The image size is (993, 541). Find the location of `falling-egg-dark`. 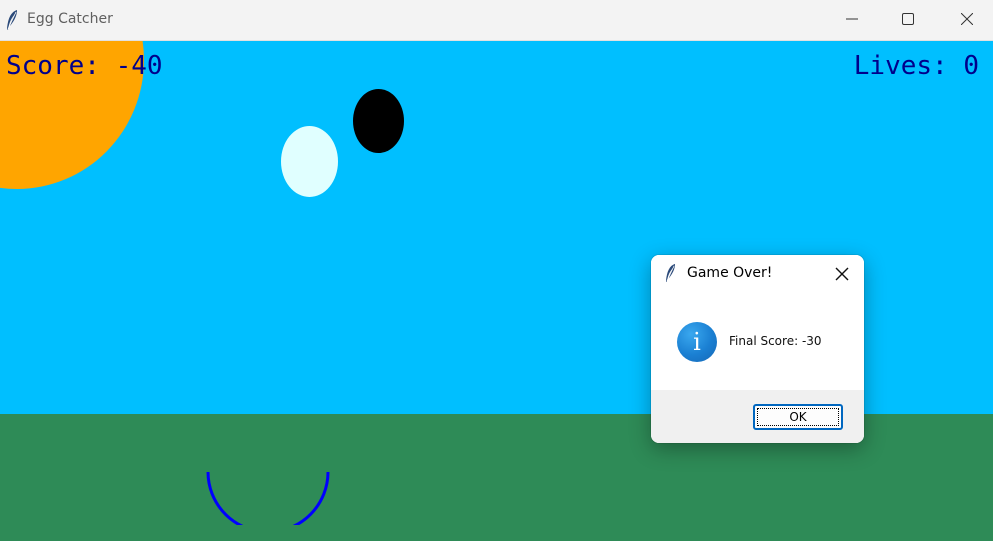

falling-egg-dark is located at coordinates (378, 121).